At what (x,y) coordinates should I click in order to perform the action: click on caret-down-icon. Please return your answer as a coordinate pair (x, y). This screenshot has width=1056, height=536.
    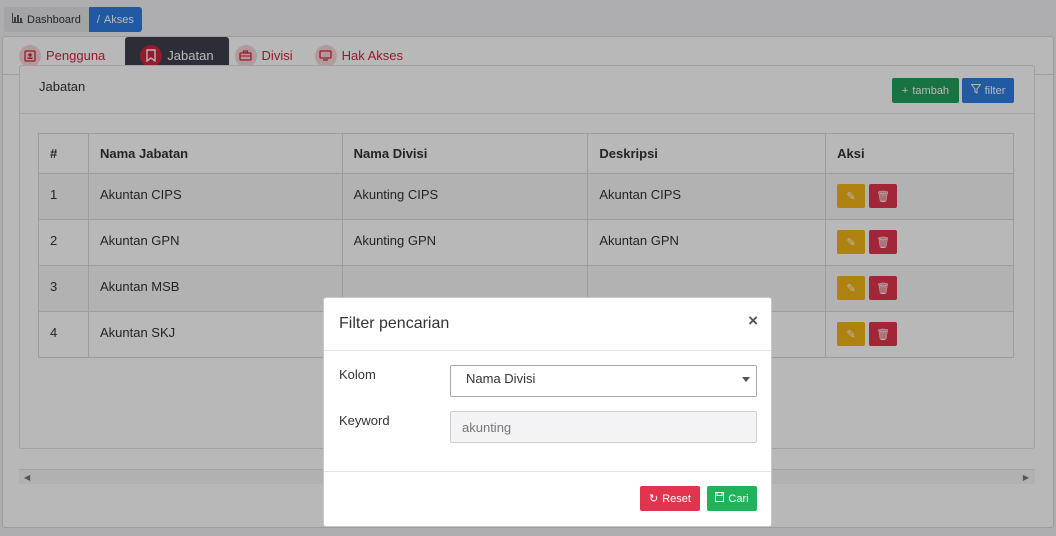
    Looking at the image, I should click on (746, 379).